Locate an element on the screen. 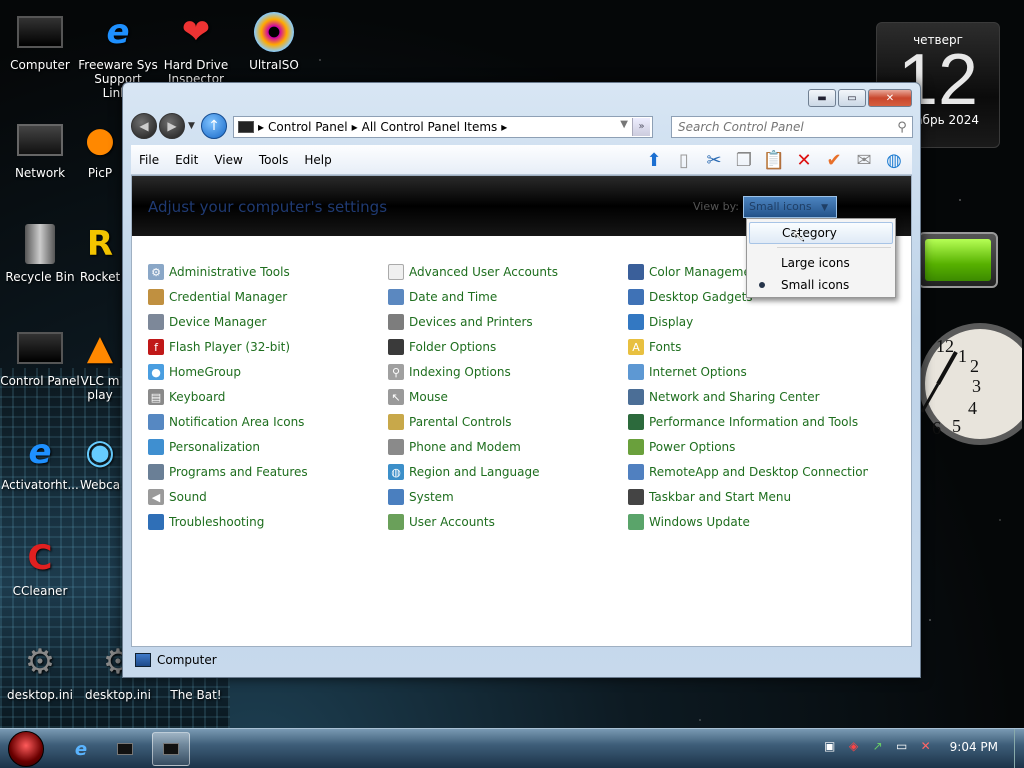  tray-network-icon: ▣ is located at coordinates (830, 747).